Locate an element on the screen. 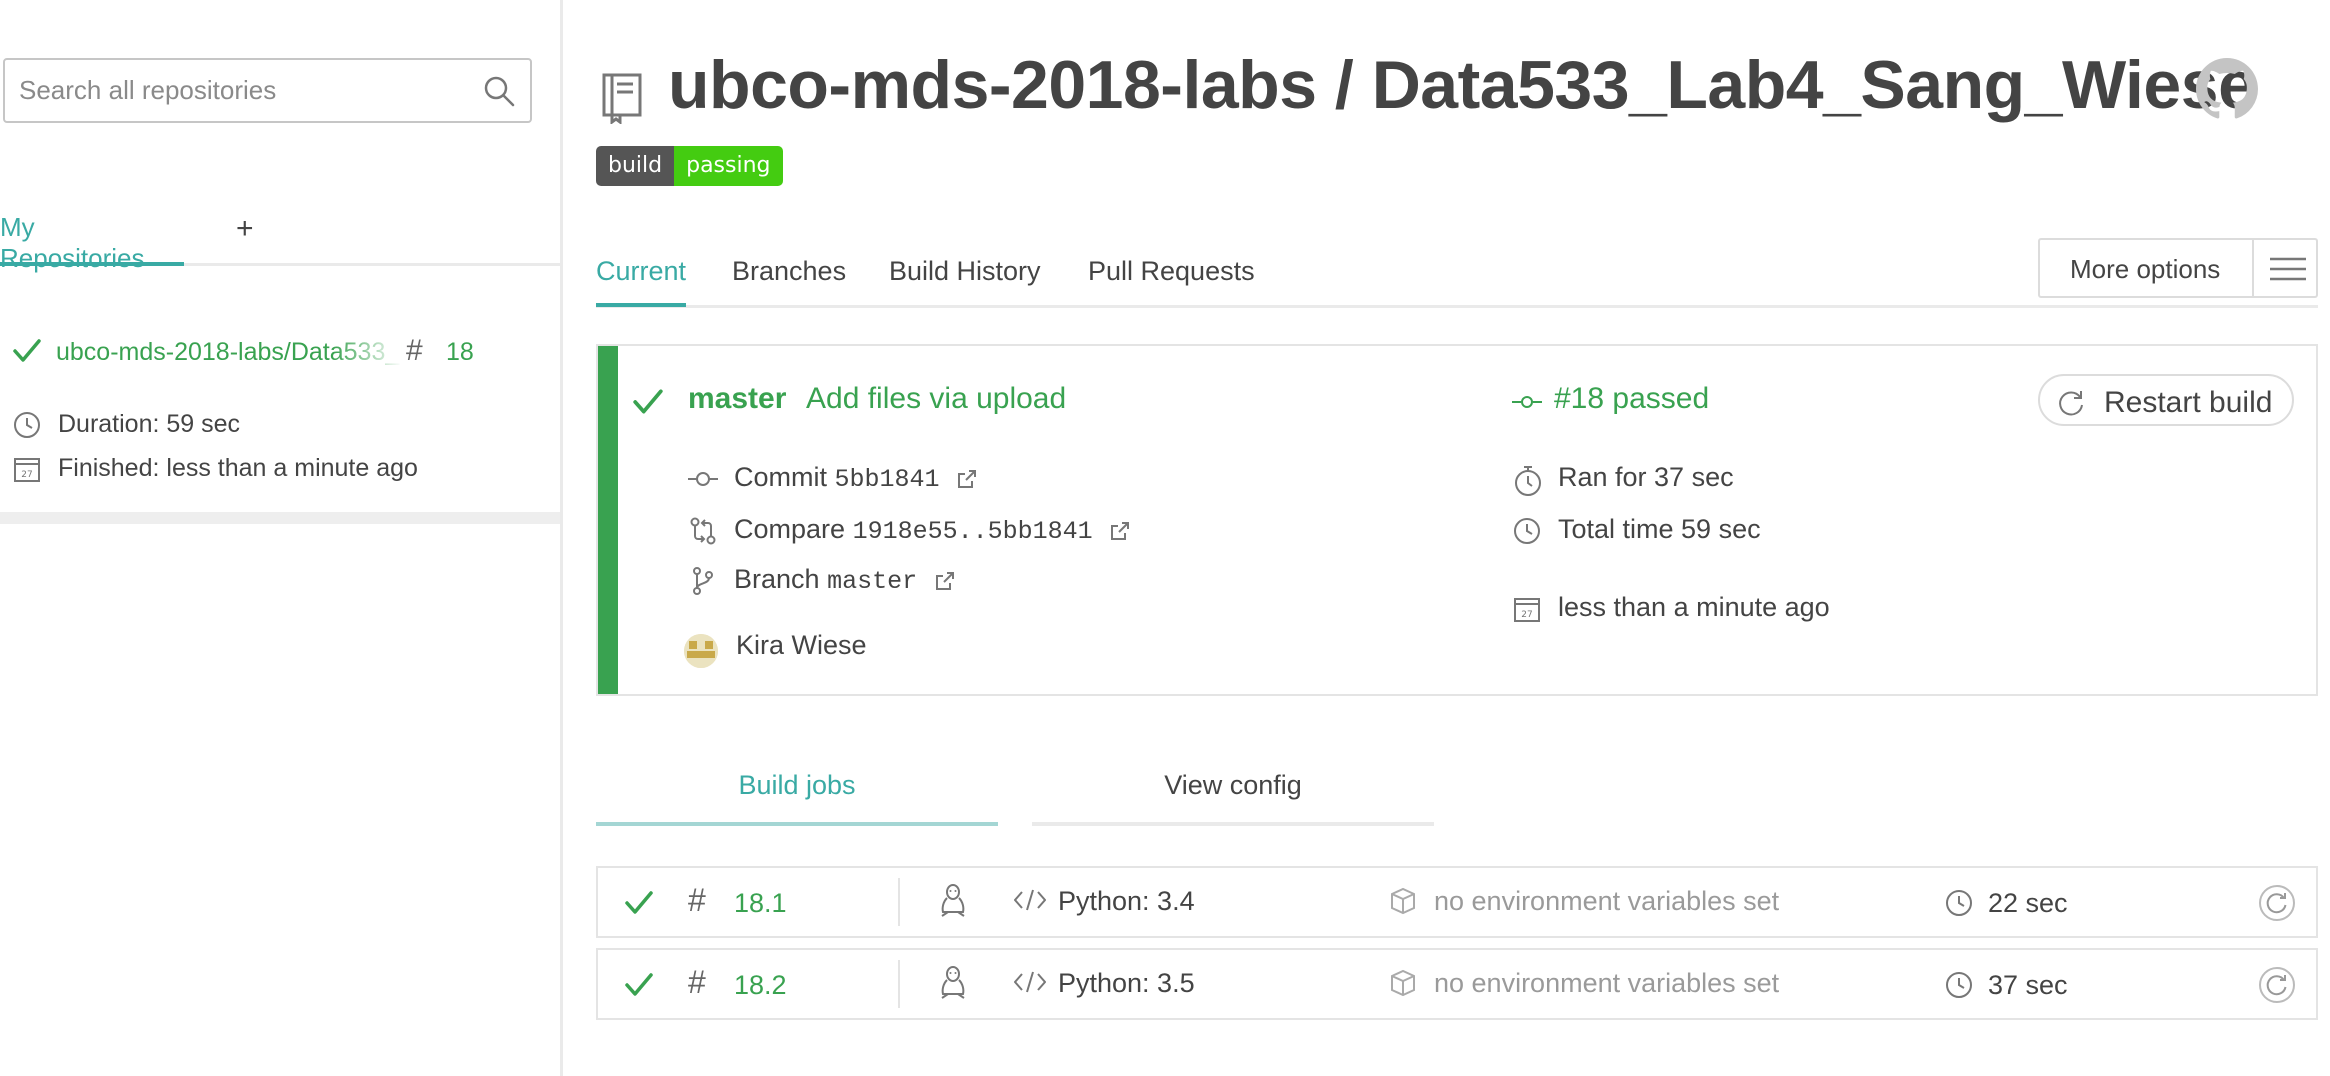 The width and height of the screenshot is (2330, 1076). job-number: 18.2 is located at coordinates (760, 985).